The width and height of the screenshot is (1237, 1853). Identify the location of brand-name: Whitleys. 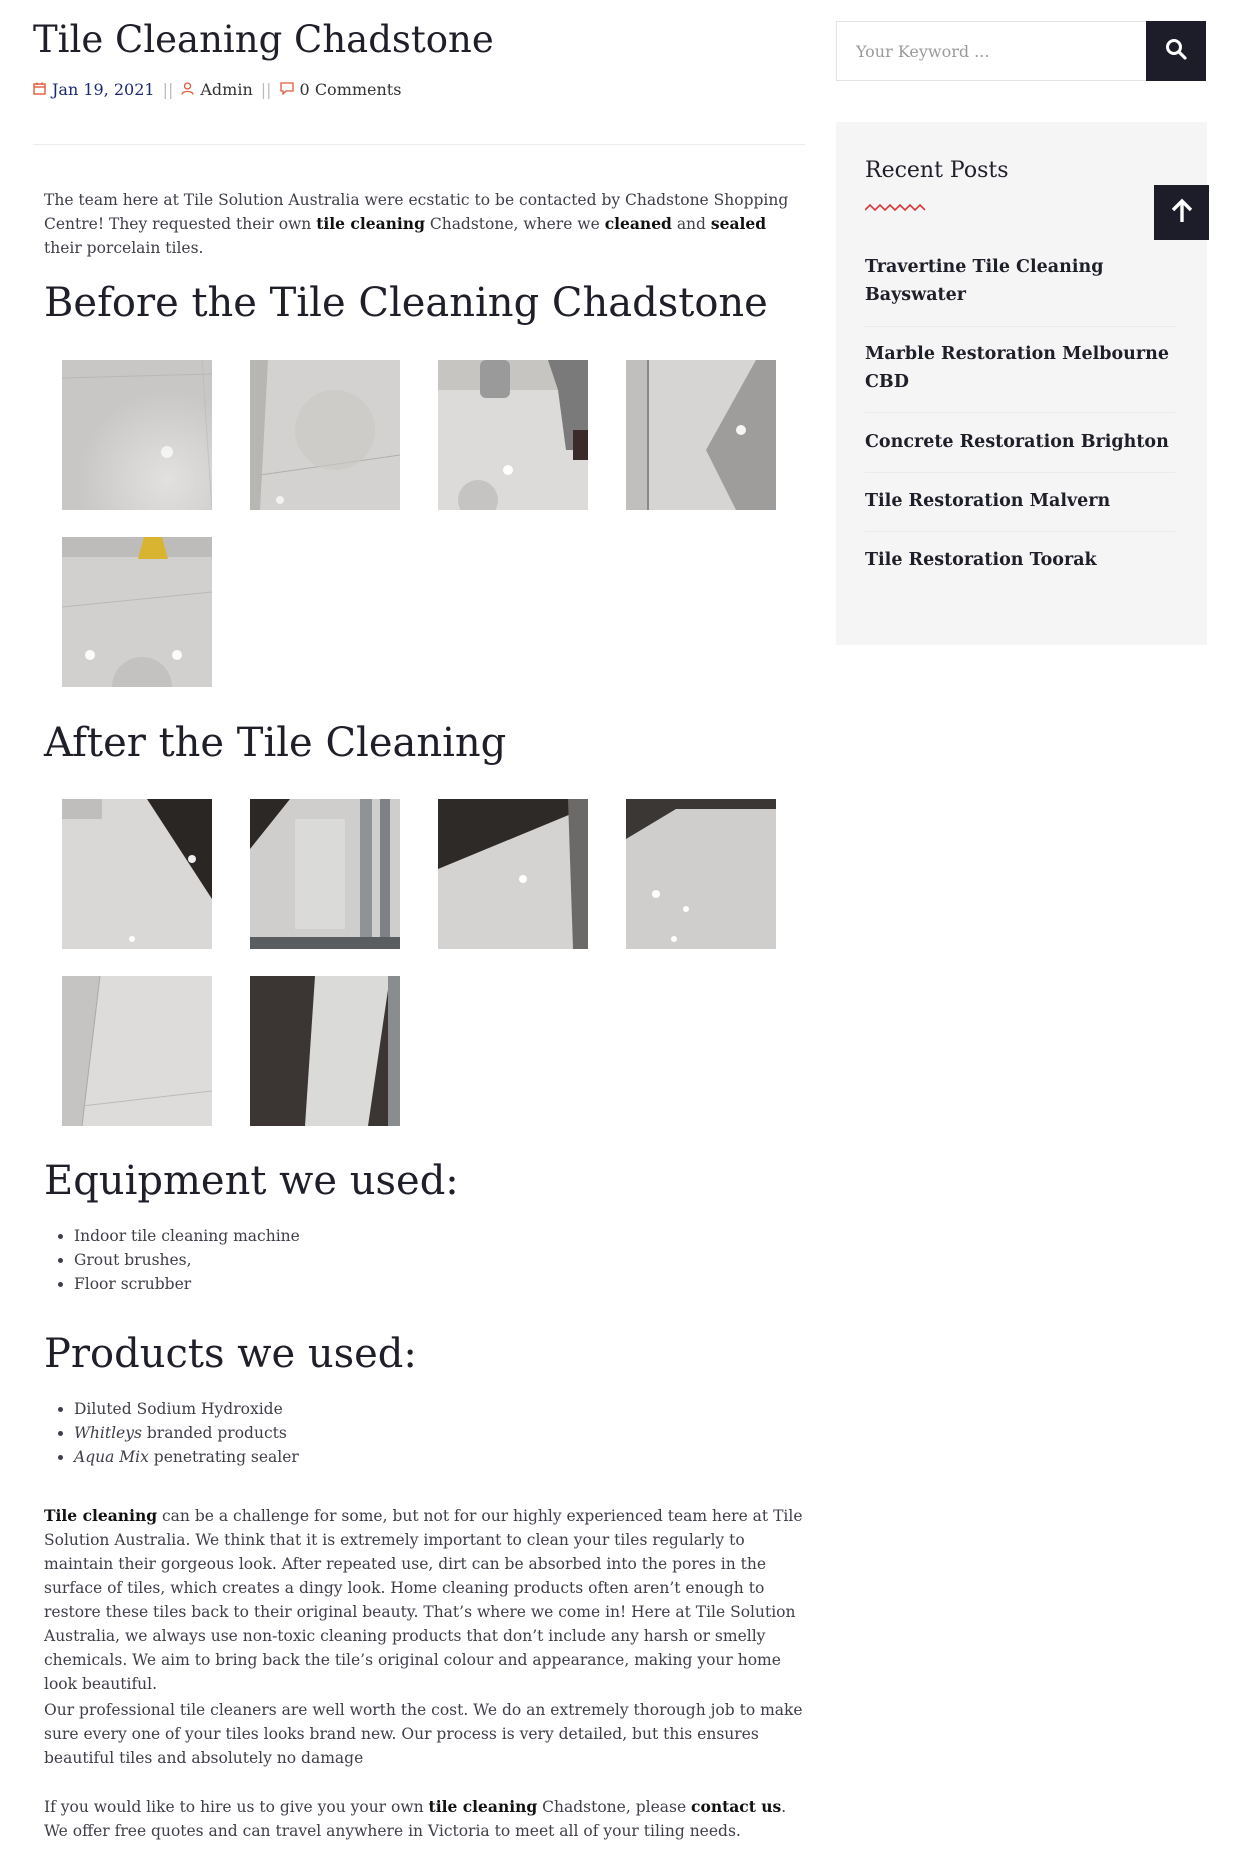
(108, 1433).